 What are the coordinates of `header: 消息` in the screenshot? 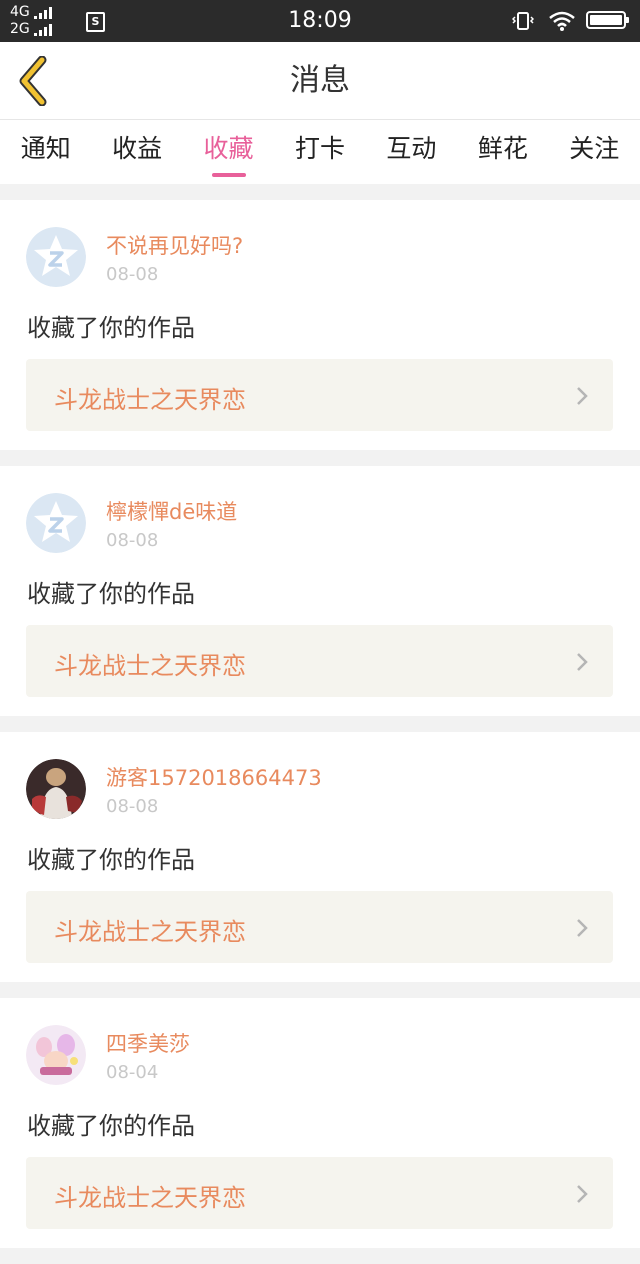 It's located at (320, 81).